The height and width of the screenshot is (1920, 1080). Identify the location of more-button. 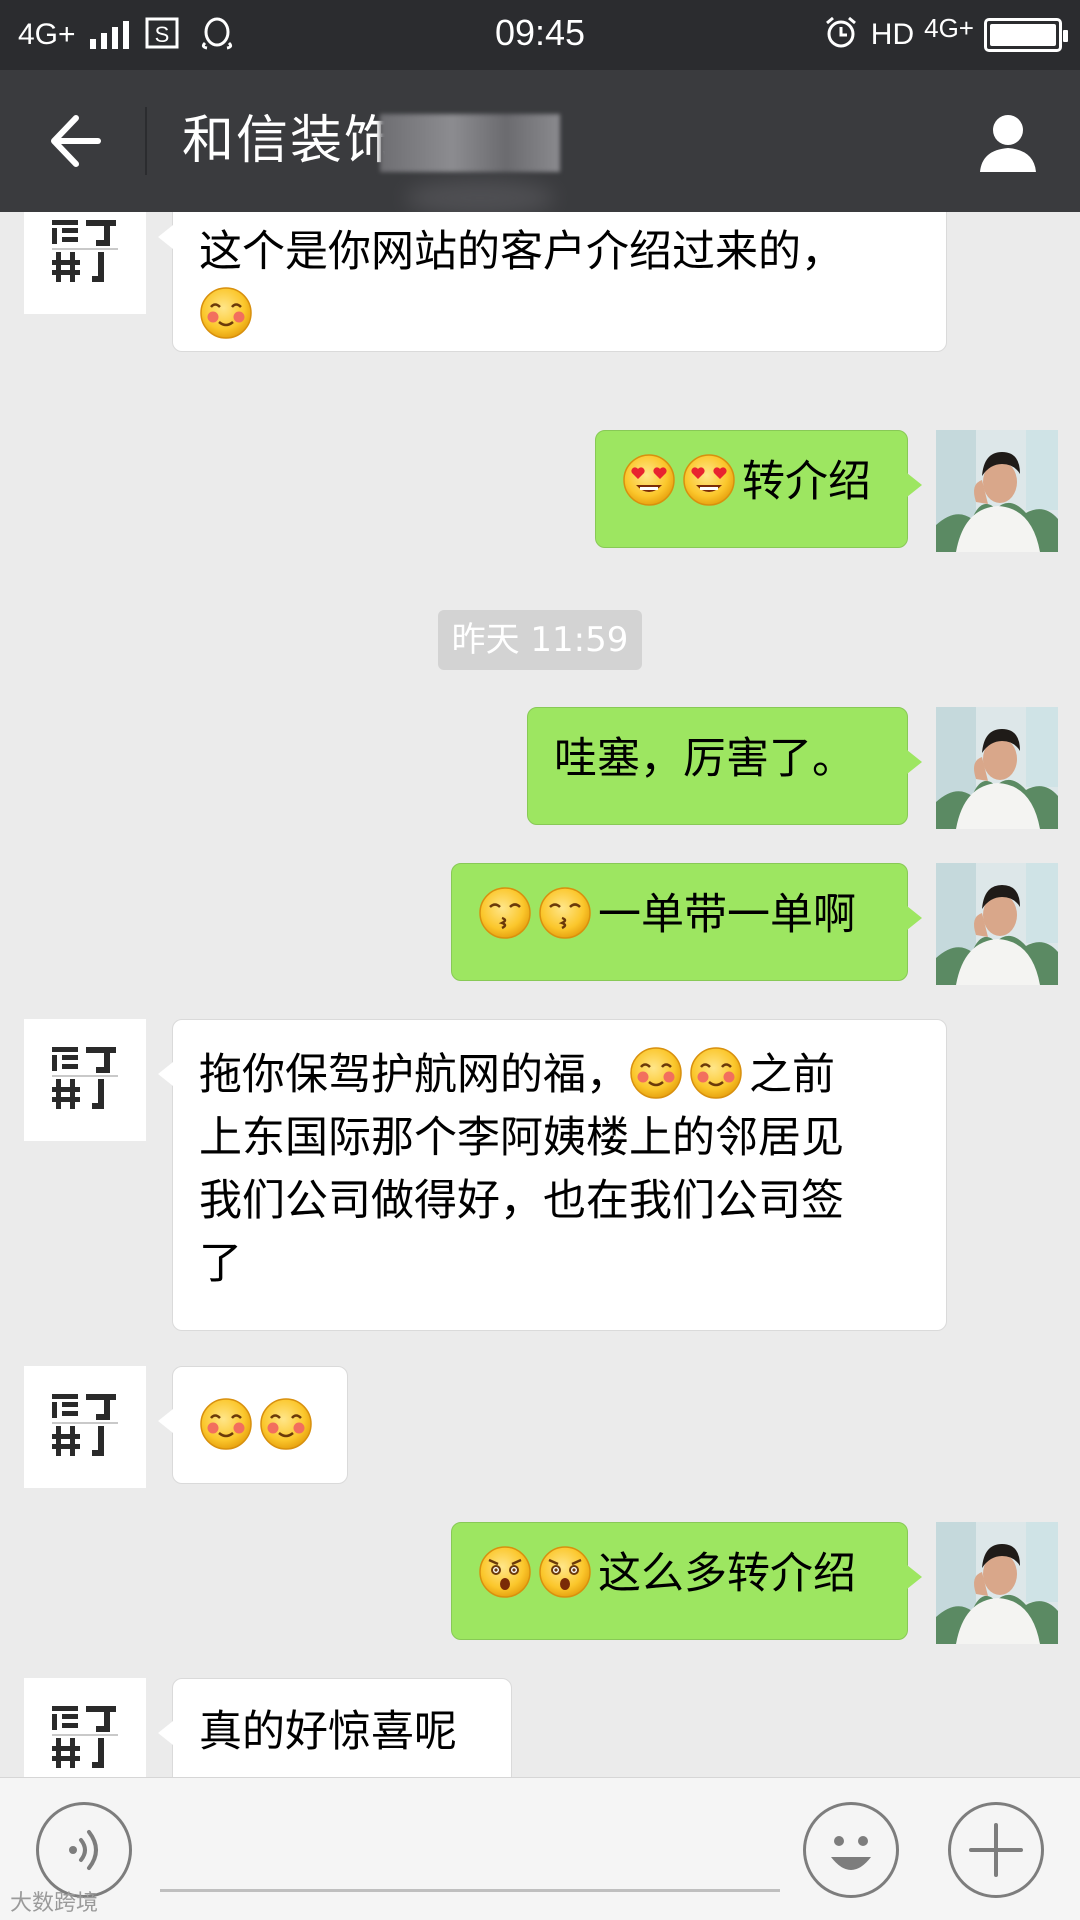
(996, 1850).